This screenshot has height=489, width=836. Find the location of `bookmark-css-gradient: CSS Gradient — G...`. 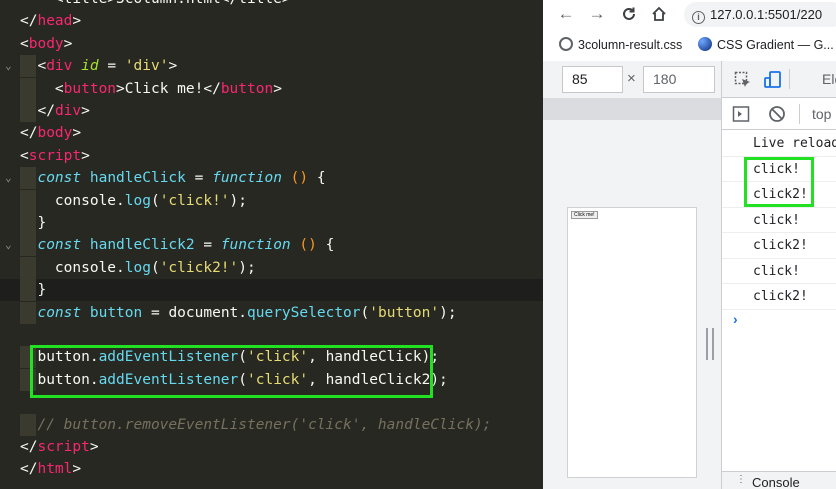

bookmark-css-gradient: CSS Gradient — G... is located at coordinates (766, 44).